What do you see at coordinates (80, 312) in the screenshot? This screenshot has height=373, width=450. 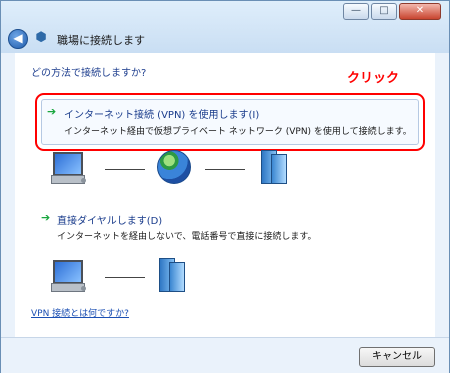 I see `what-is-vpn-link: VPN 接続とは何ですか?` at bounding box center [80, 312].